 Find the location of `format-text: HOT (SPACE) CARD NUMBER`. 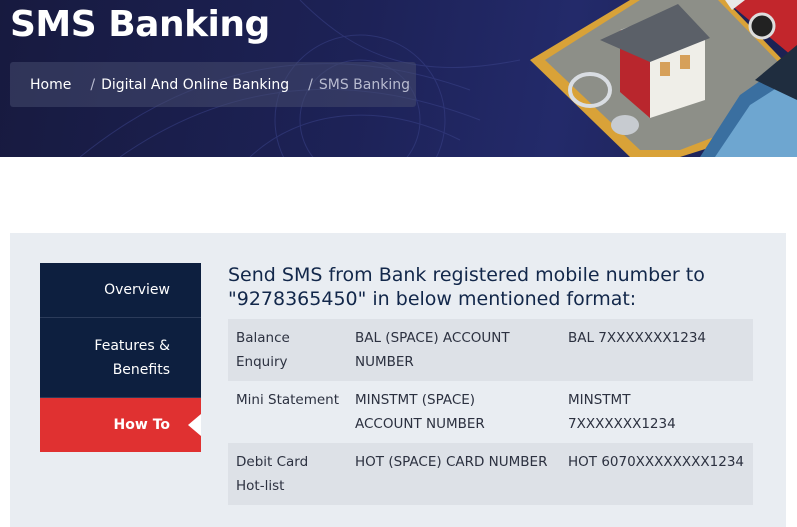

format-text: HOT (SPACE) CARD NUMBER is located at coordinates (451, 462).